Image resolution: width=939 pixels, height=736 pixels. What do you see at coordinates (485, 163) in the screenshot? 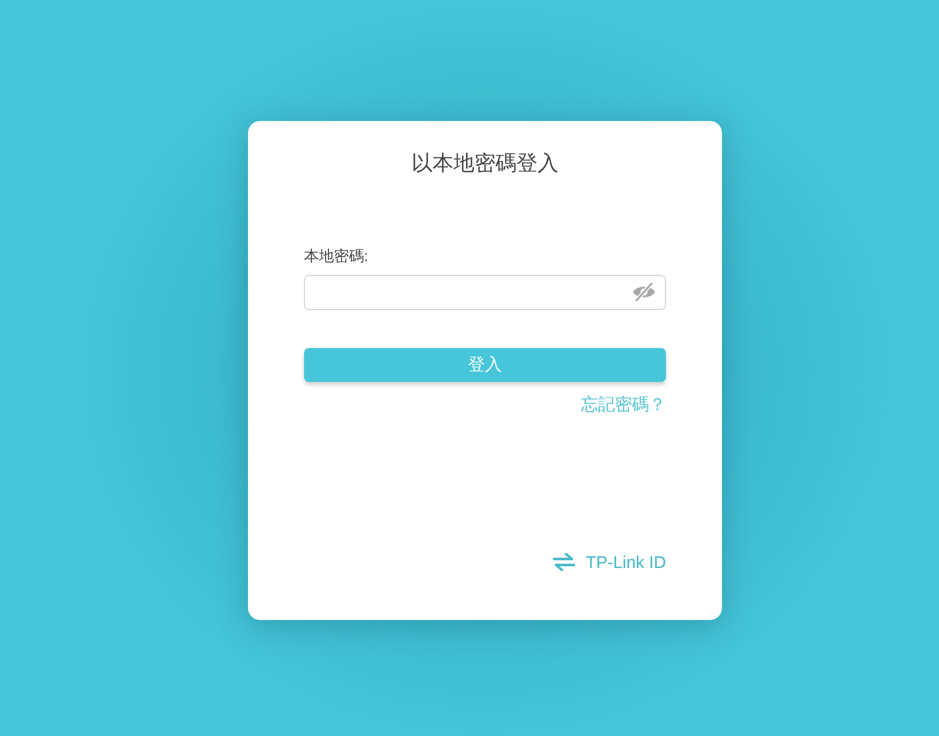
I see `dialog-title: 以本地密碼登入` at bounding box center [485, 163].